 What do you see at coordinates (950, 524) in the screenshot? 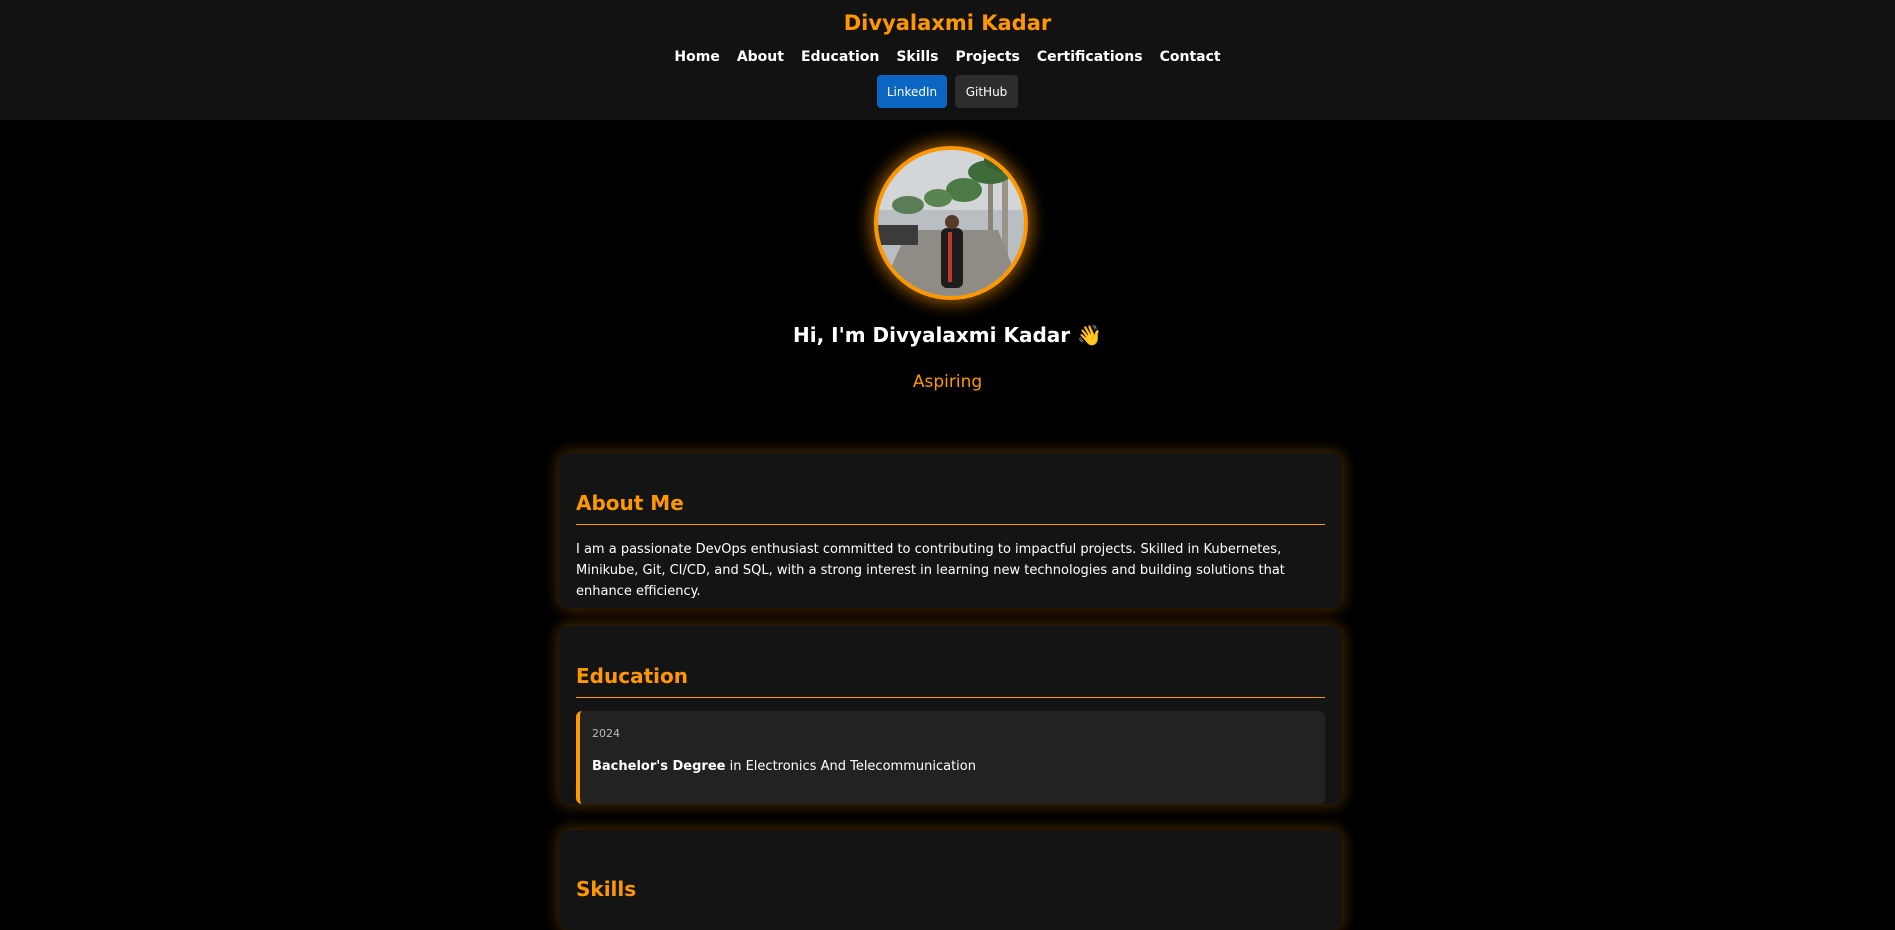
I see `about-divider` at bounding box center [950, 524].